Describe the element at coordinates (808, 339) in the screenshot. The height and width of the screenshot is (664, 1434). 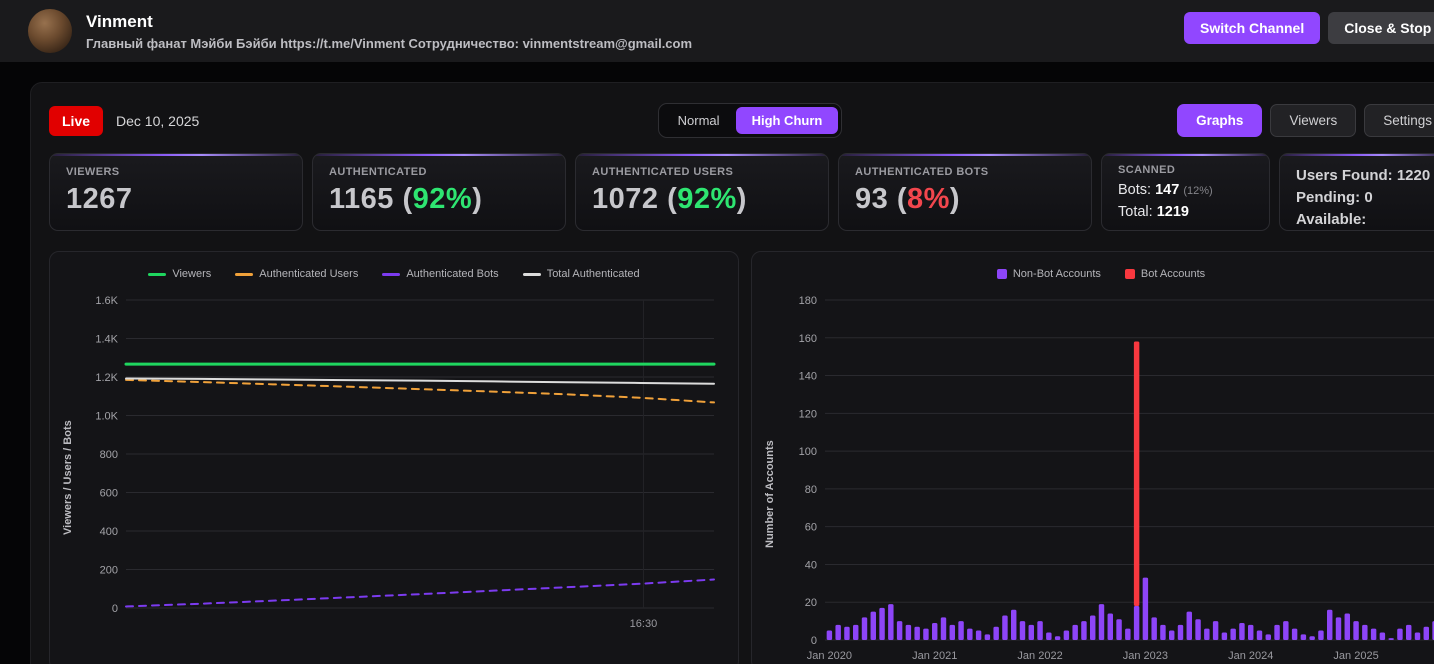
I see `svg-text: 160` at that location.